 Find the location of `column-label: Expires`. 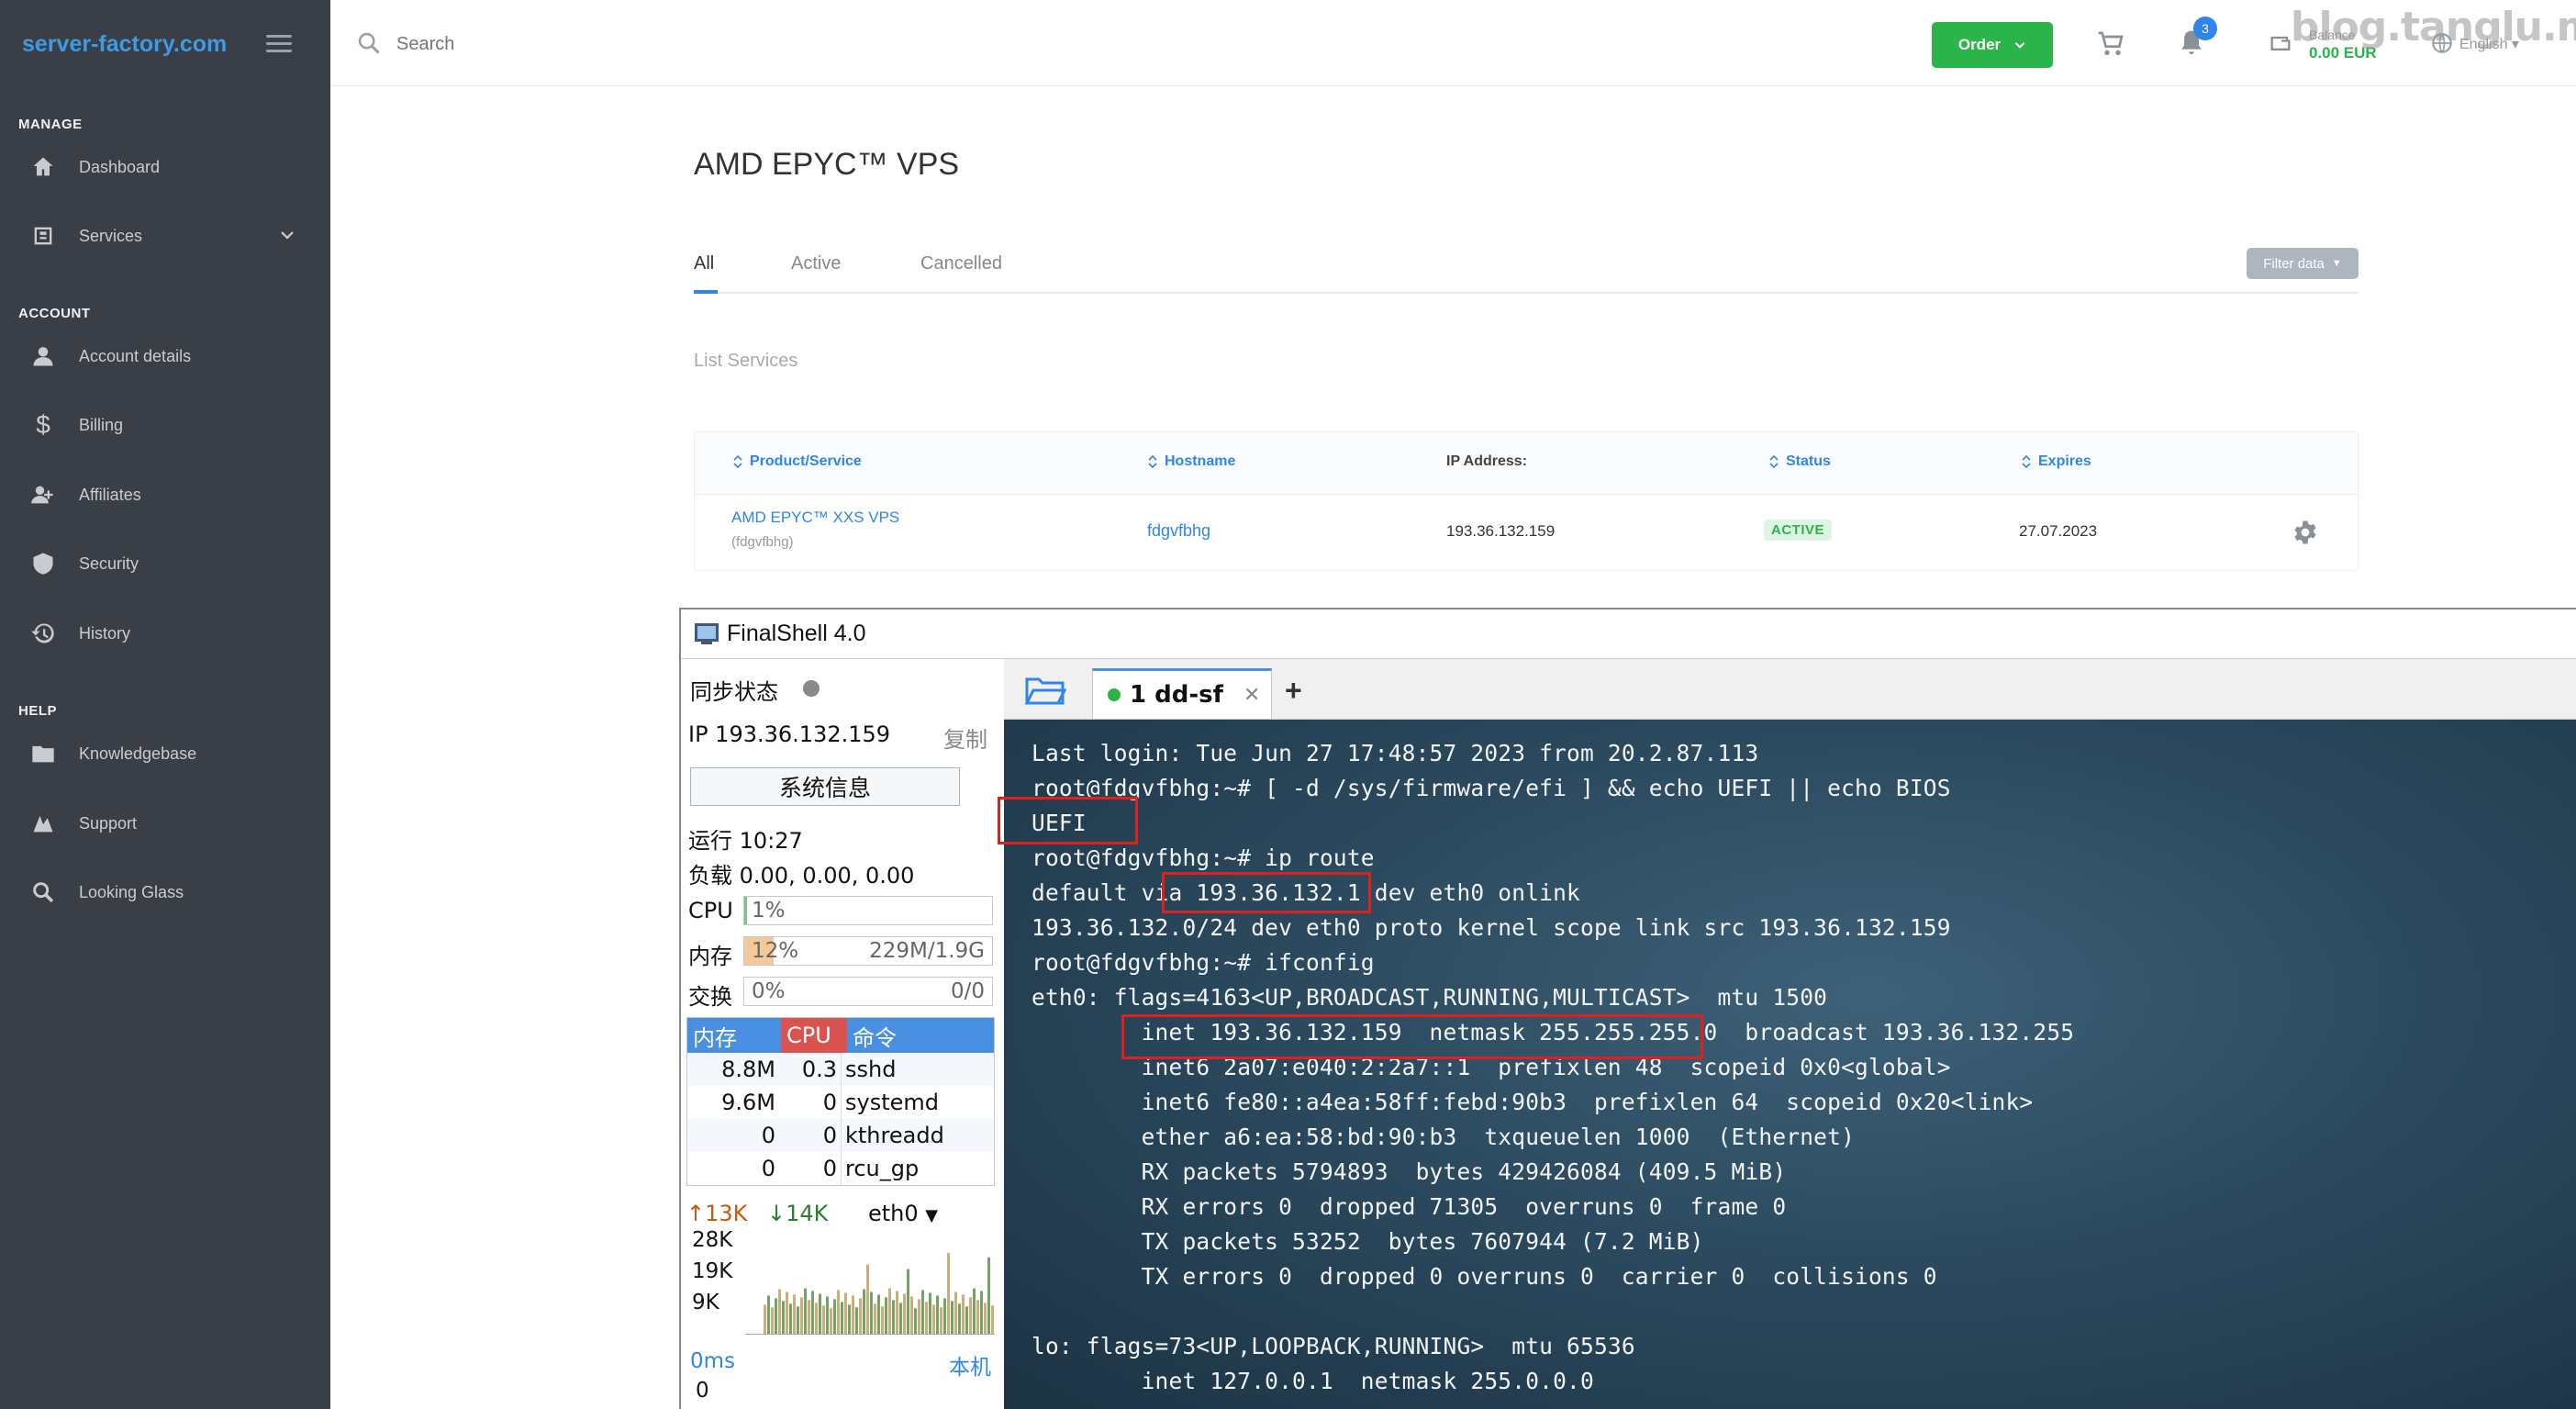

column-label: Expires is located at coordinates (2064, 461).